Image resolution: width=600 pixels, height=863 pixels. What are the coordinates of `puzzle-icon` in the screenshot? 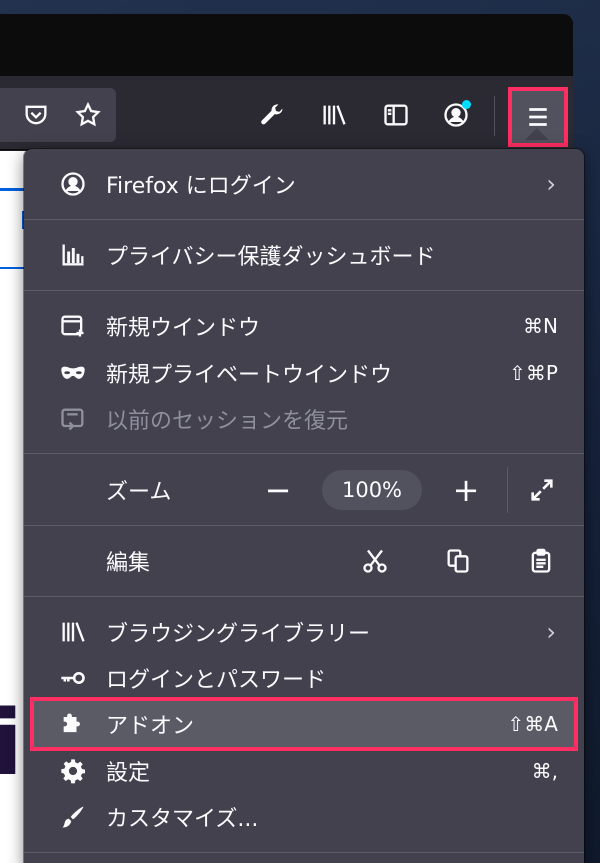 It's located at (73, 724).